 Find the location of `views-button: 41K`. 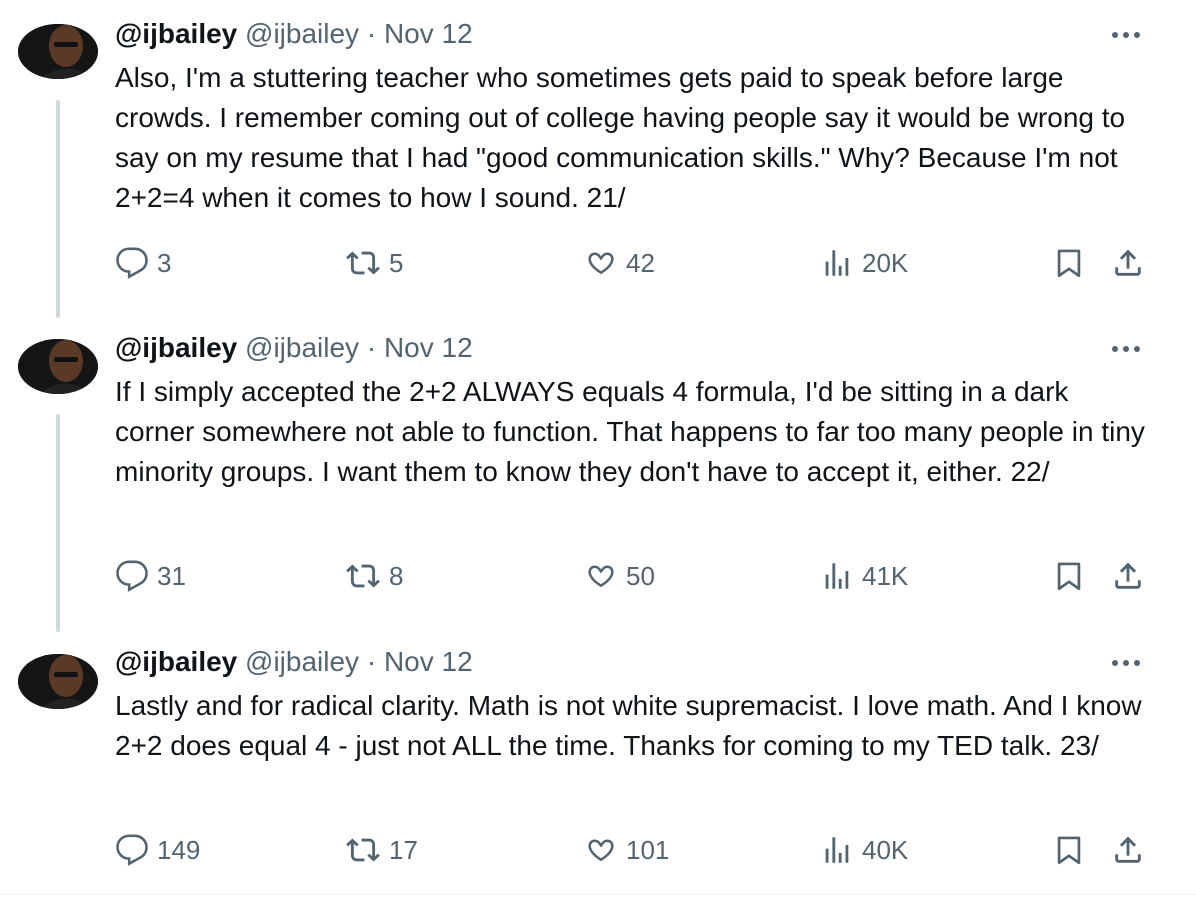

views-button: 41K is located at coordinates (864, 576).